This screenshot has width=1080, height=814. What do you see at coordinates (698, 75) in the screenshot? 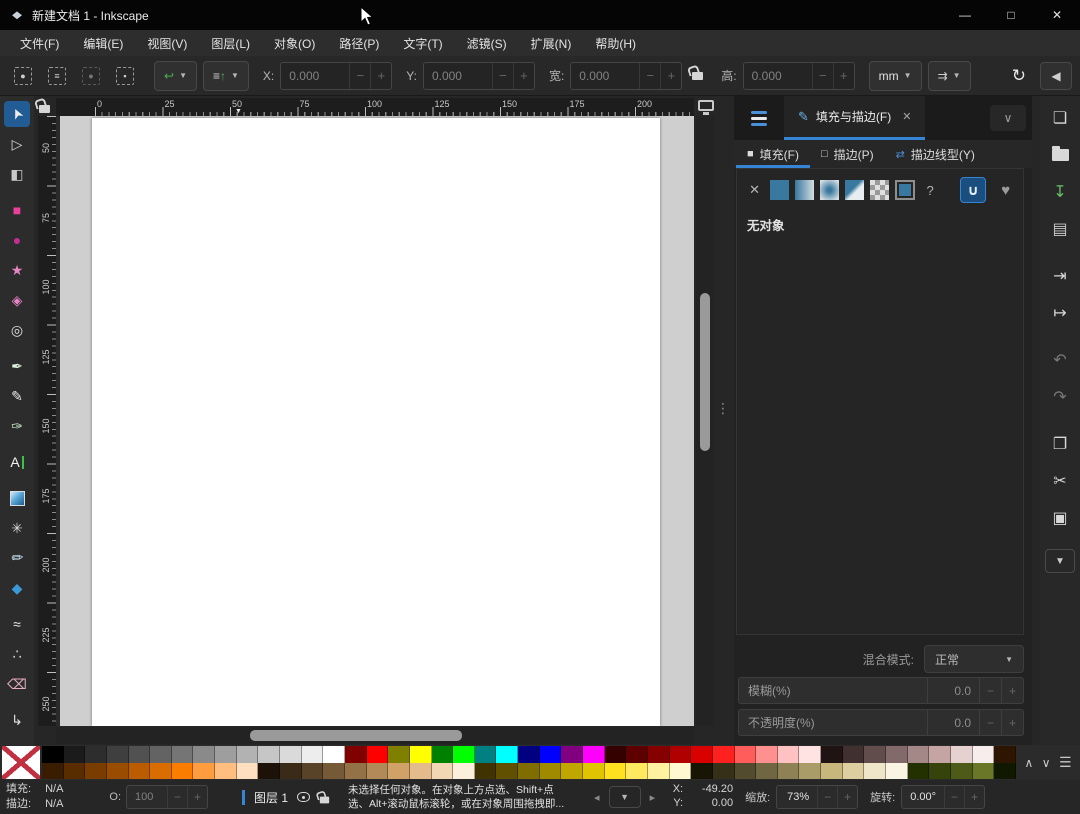
I see `lock-ratio-icon` at bounding box center [698, 75].